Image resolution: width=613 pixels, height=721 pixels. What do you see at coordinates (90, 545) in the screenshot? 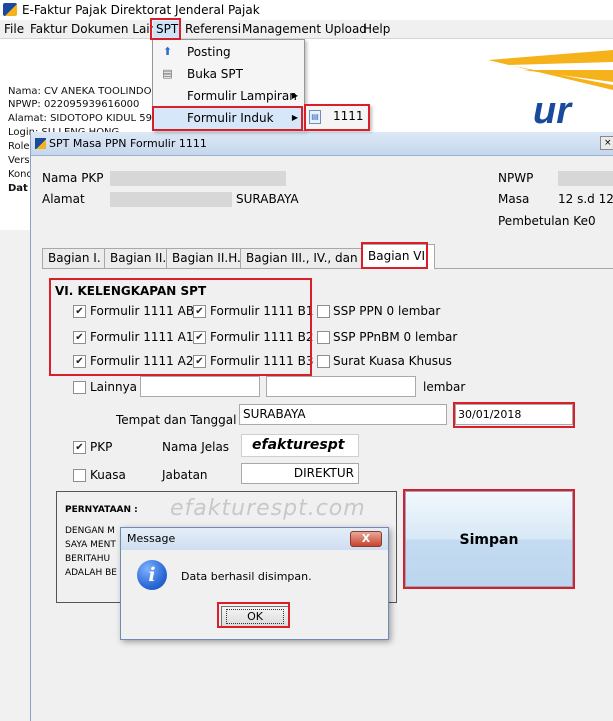
I see `pernyataan-line-2: SAYA MENT` at bounding box center [90, 545].